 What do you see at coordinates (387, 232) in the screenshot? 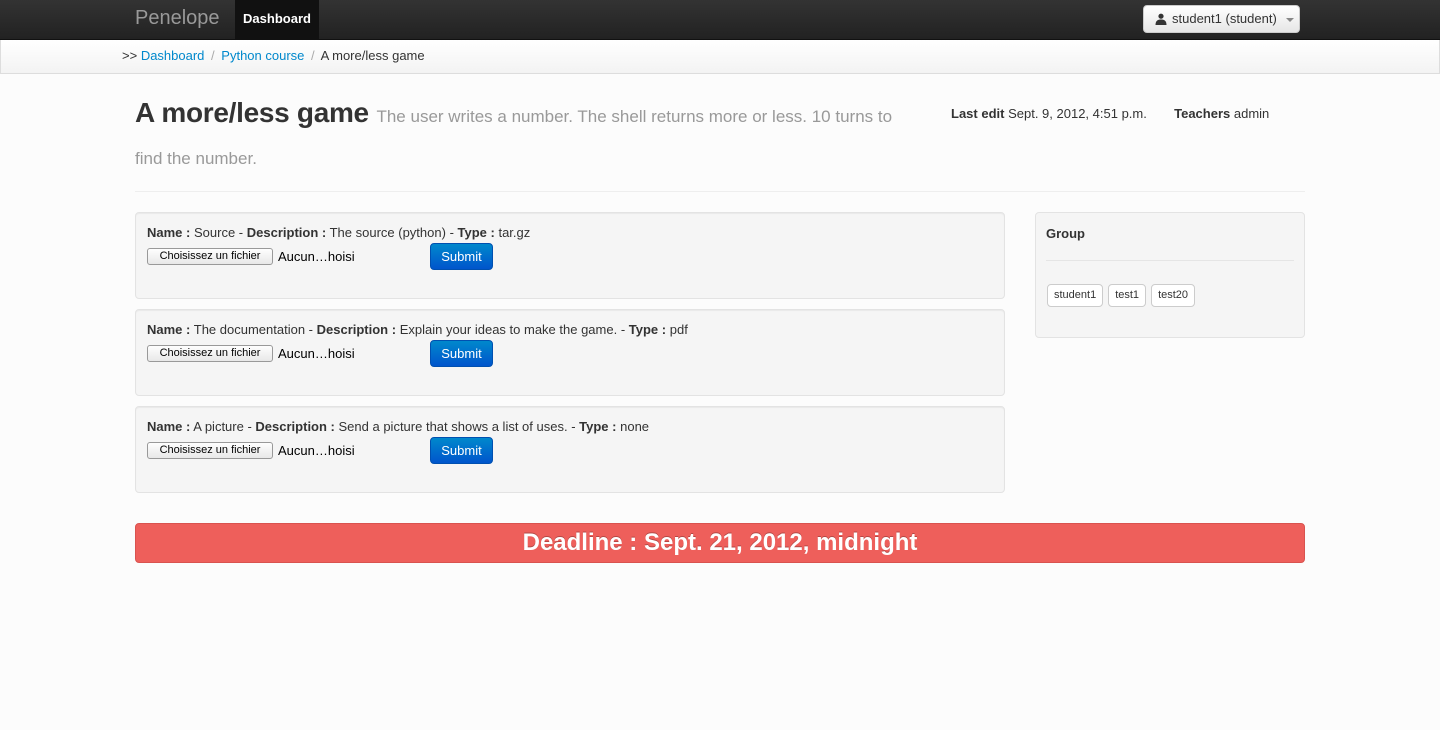
I see `upload-description: The source (python)` at bounding box center [387, 232].